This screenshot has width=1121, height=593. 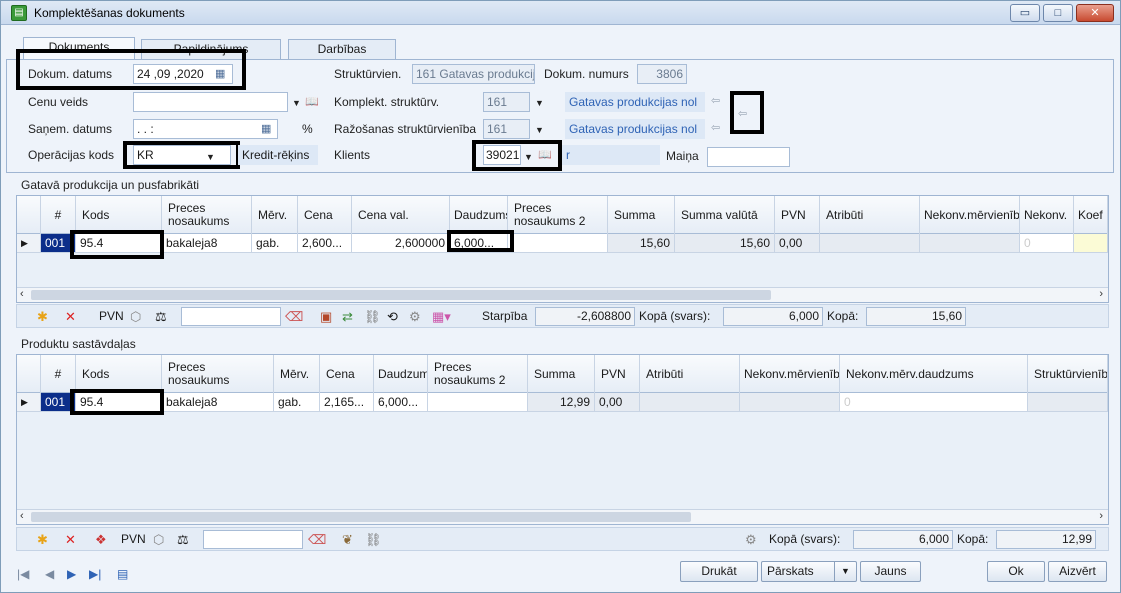 What do you see at coordinates (1058, 13) in the screenshot?
I see `maximize-button: □` at bounding box center [1058, 13].